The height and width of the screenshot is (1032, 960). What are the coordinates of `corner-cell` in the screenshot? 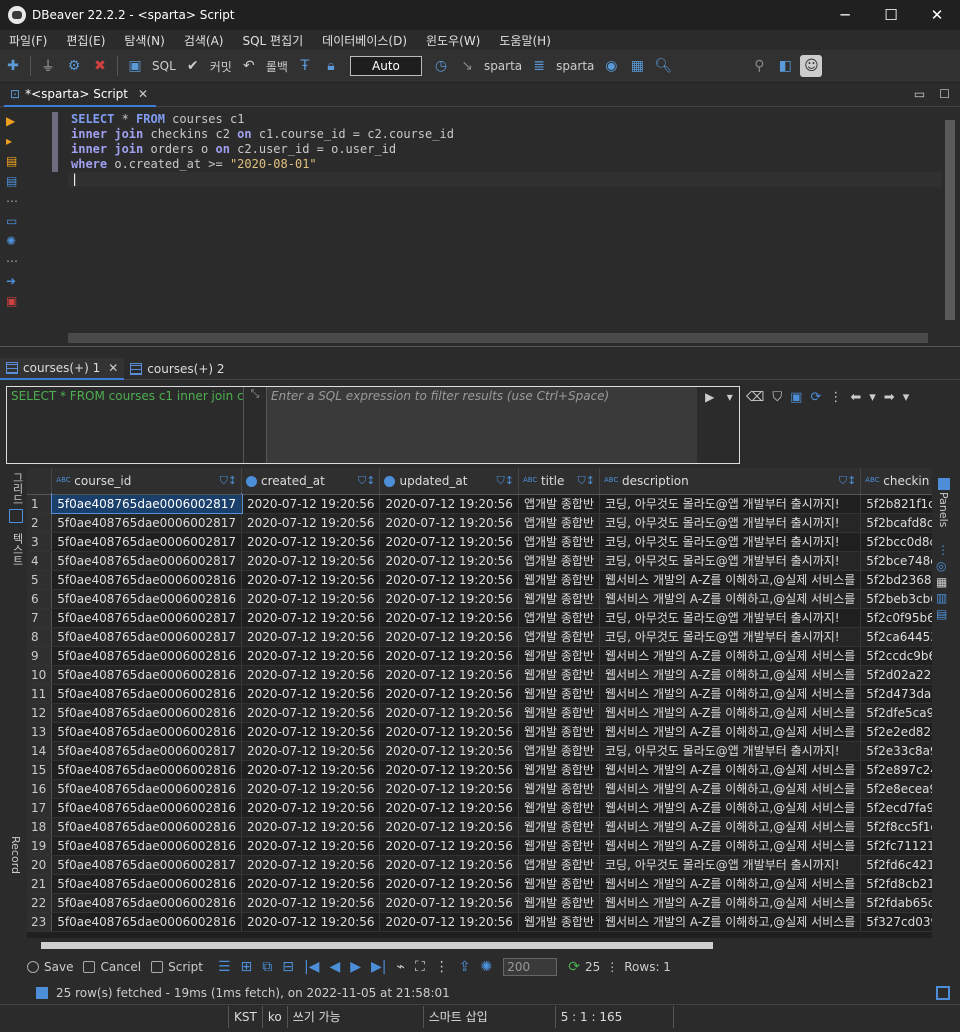 It's located at (40, 481).